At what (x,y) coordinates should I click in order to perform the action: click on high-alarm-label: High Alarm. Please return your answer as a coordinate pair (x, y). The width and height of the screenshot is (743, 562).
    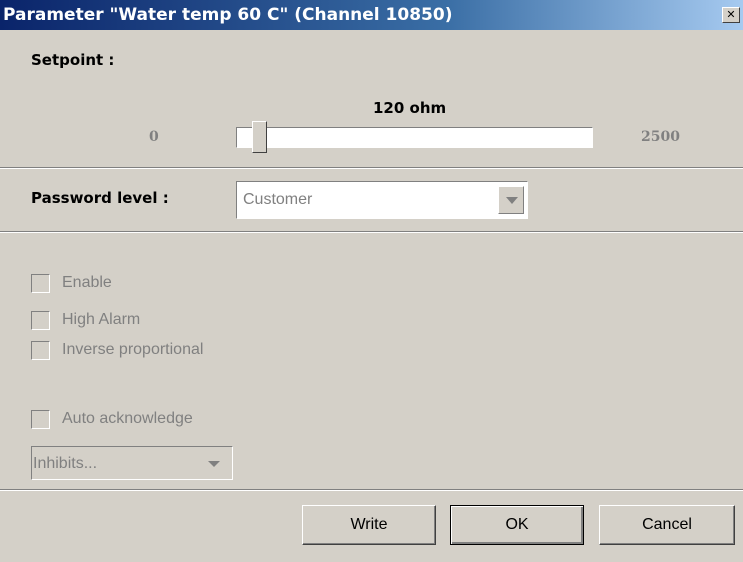
    Looking at the image, I should click on (101, 319).